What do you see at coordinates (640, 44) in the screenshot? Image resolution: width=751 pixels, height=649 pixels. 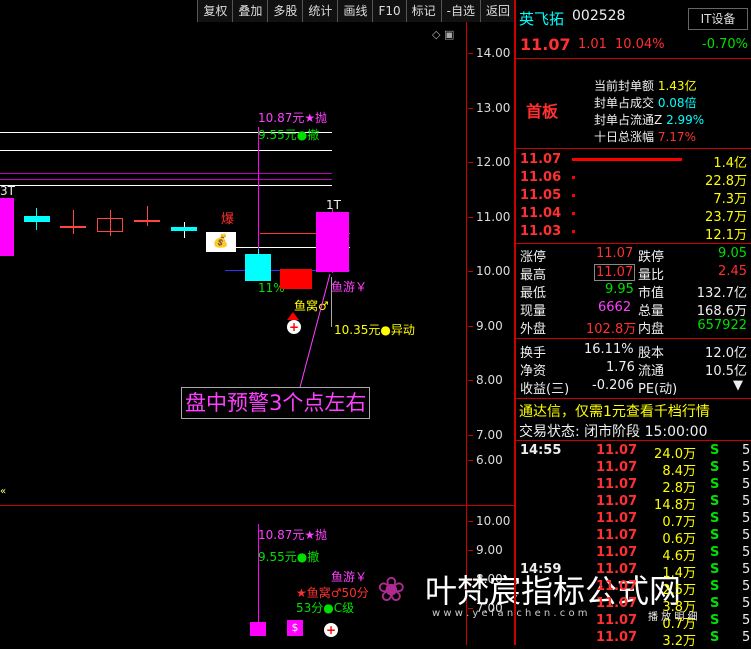 I see `price-change-pct: 10.04%` at bounding box center [640, 44].